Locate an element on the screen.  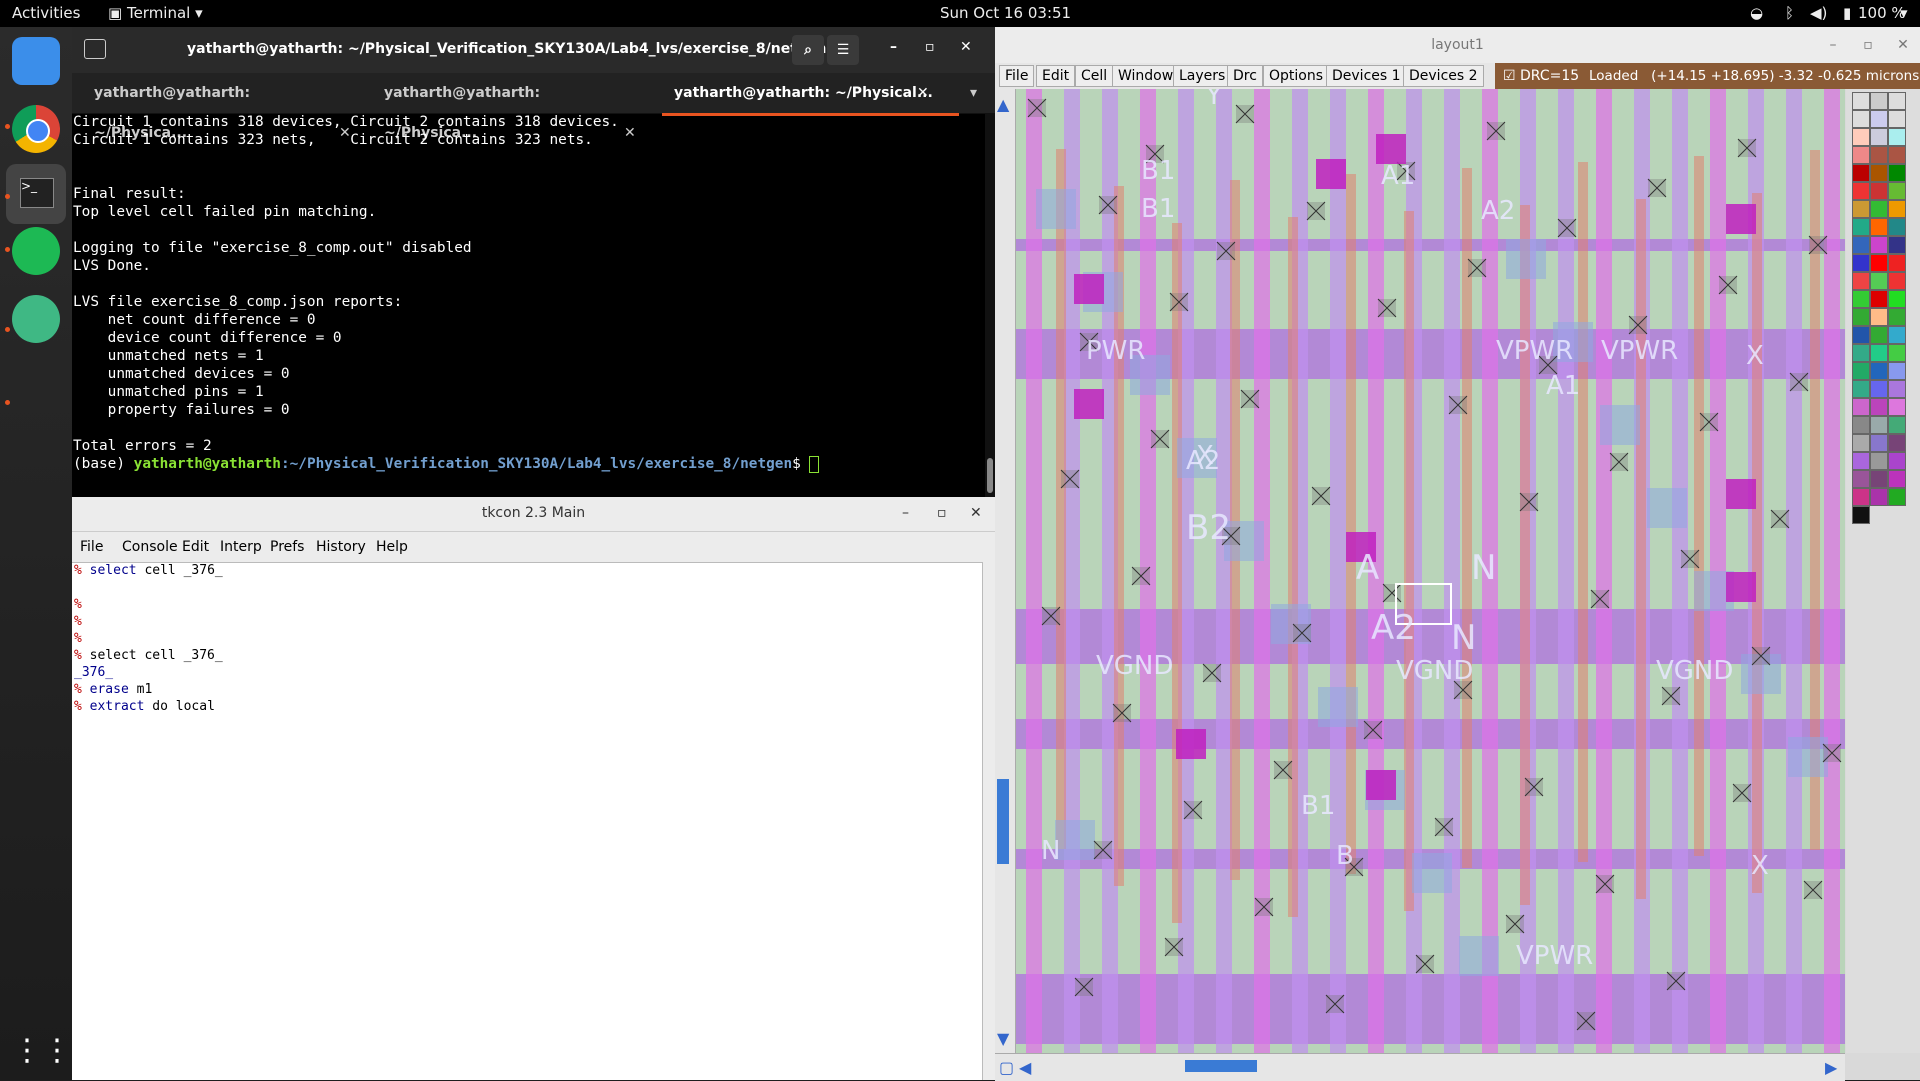
wifi-icon: ◒ is located at coordinates (1756, 13).